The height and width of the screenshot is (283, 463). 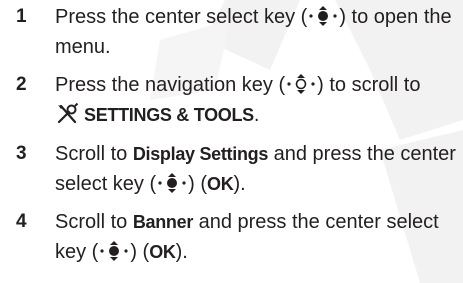 I want to click on navigation-key-icon, so click(x=301, y=84).